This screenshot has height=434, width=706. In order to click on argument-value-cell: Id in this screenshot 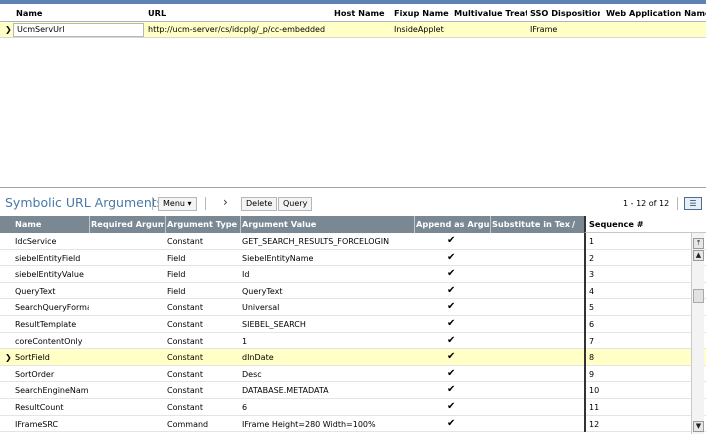, I will do `click(327, 274)`.